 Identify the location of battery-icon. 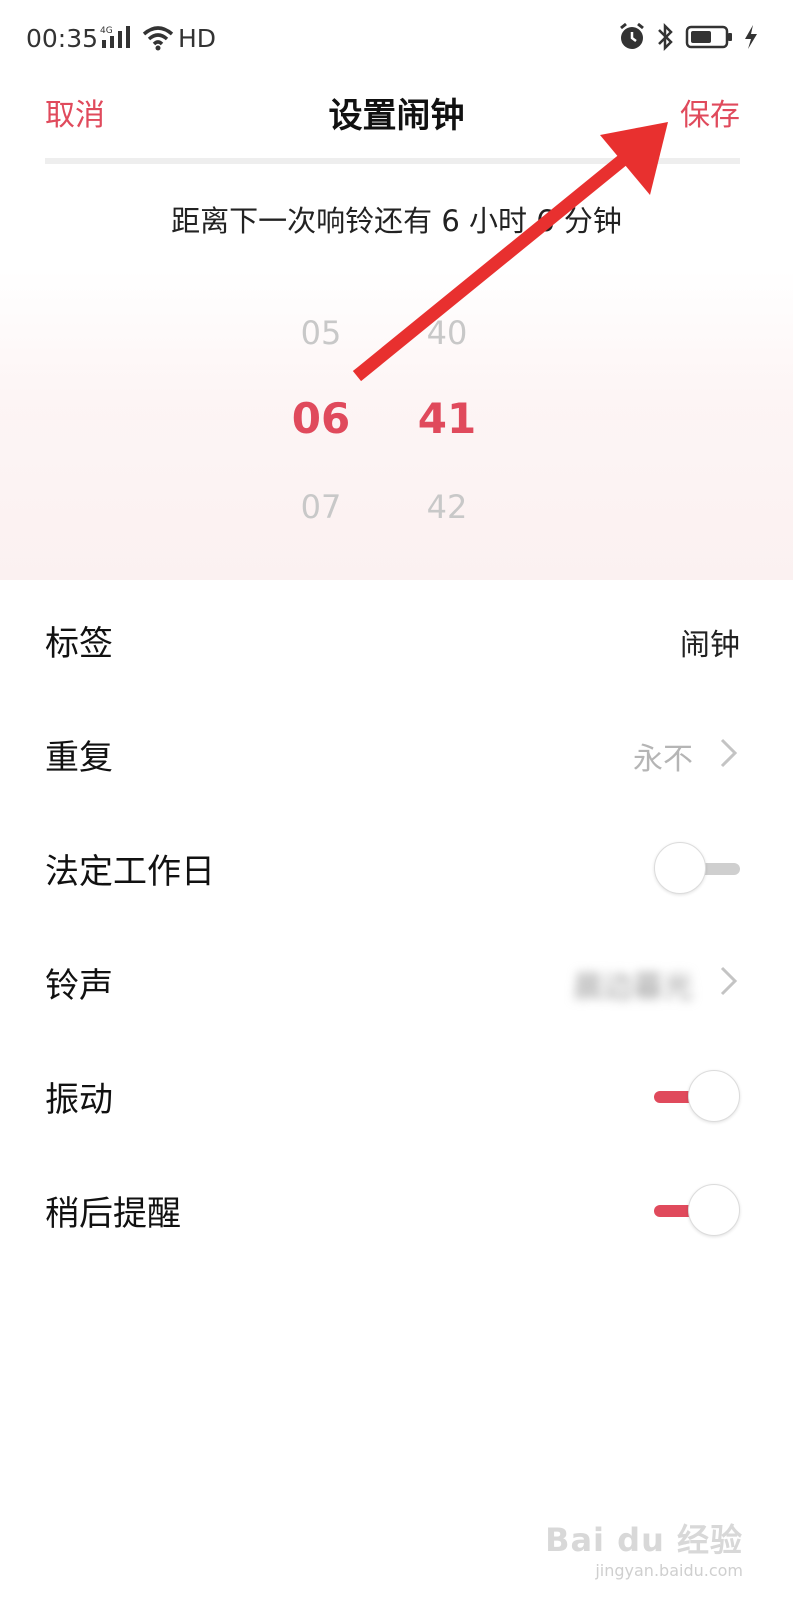
(708, 37).